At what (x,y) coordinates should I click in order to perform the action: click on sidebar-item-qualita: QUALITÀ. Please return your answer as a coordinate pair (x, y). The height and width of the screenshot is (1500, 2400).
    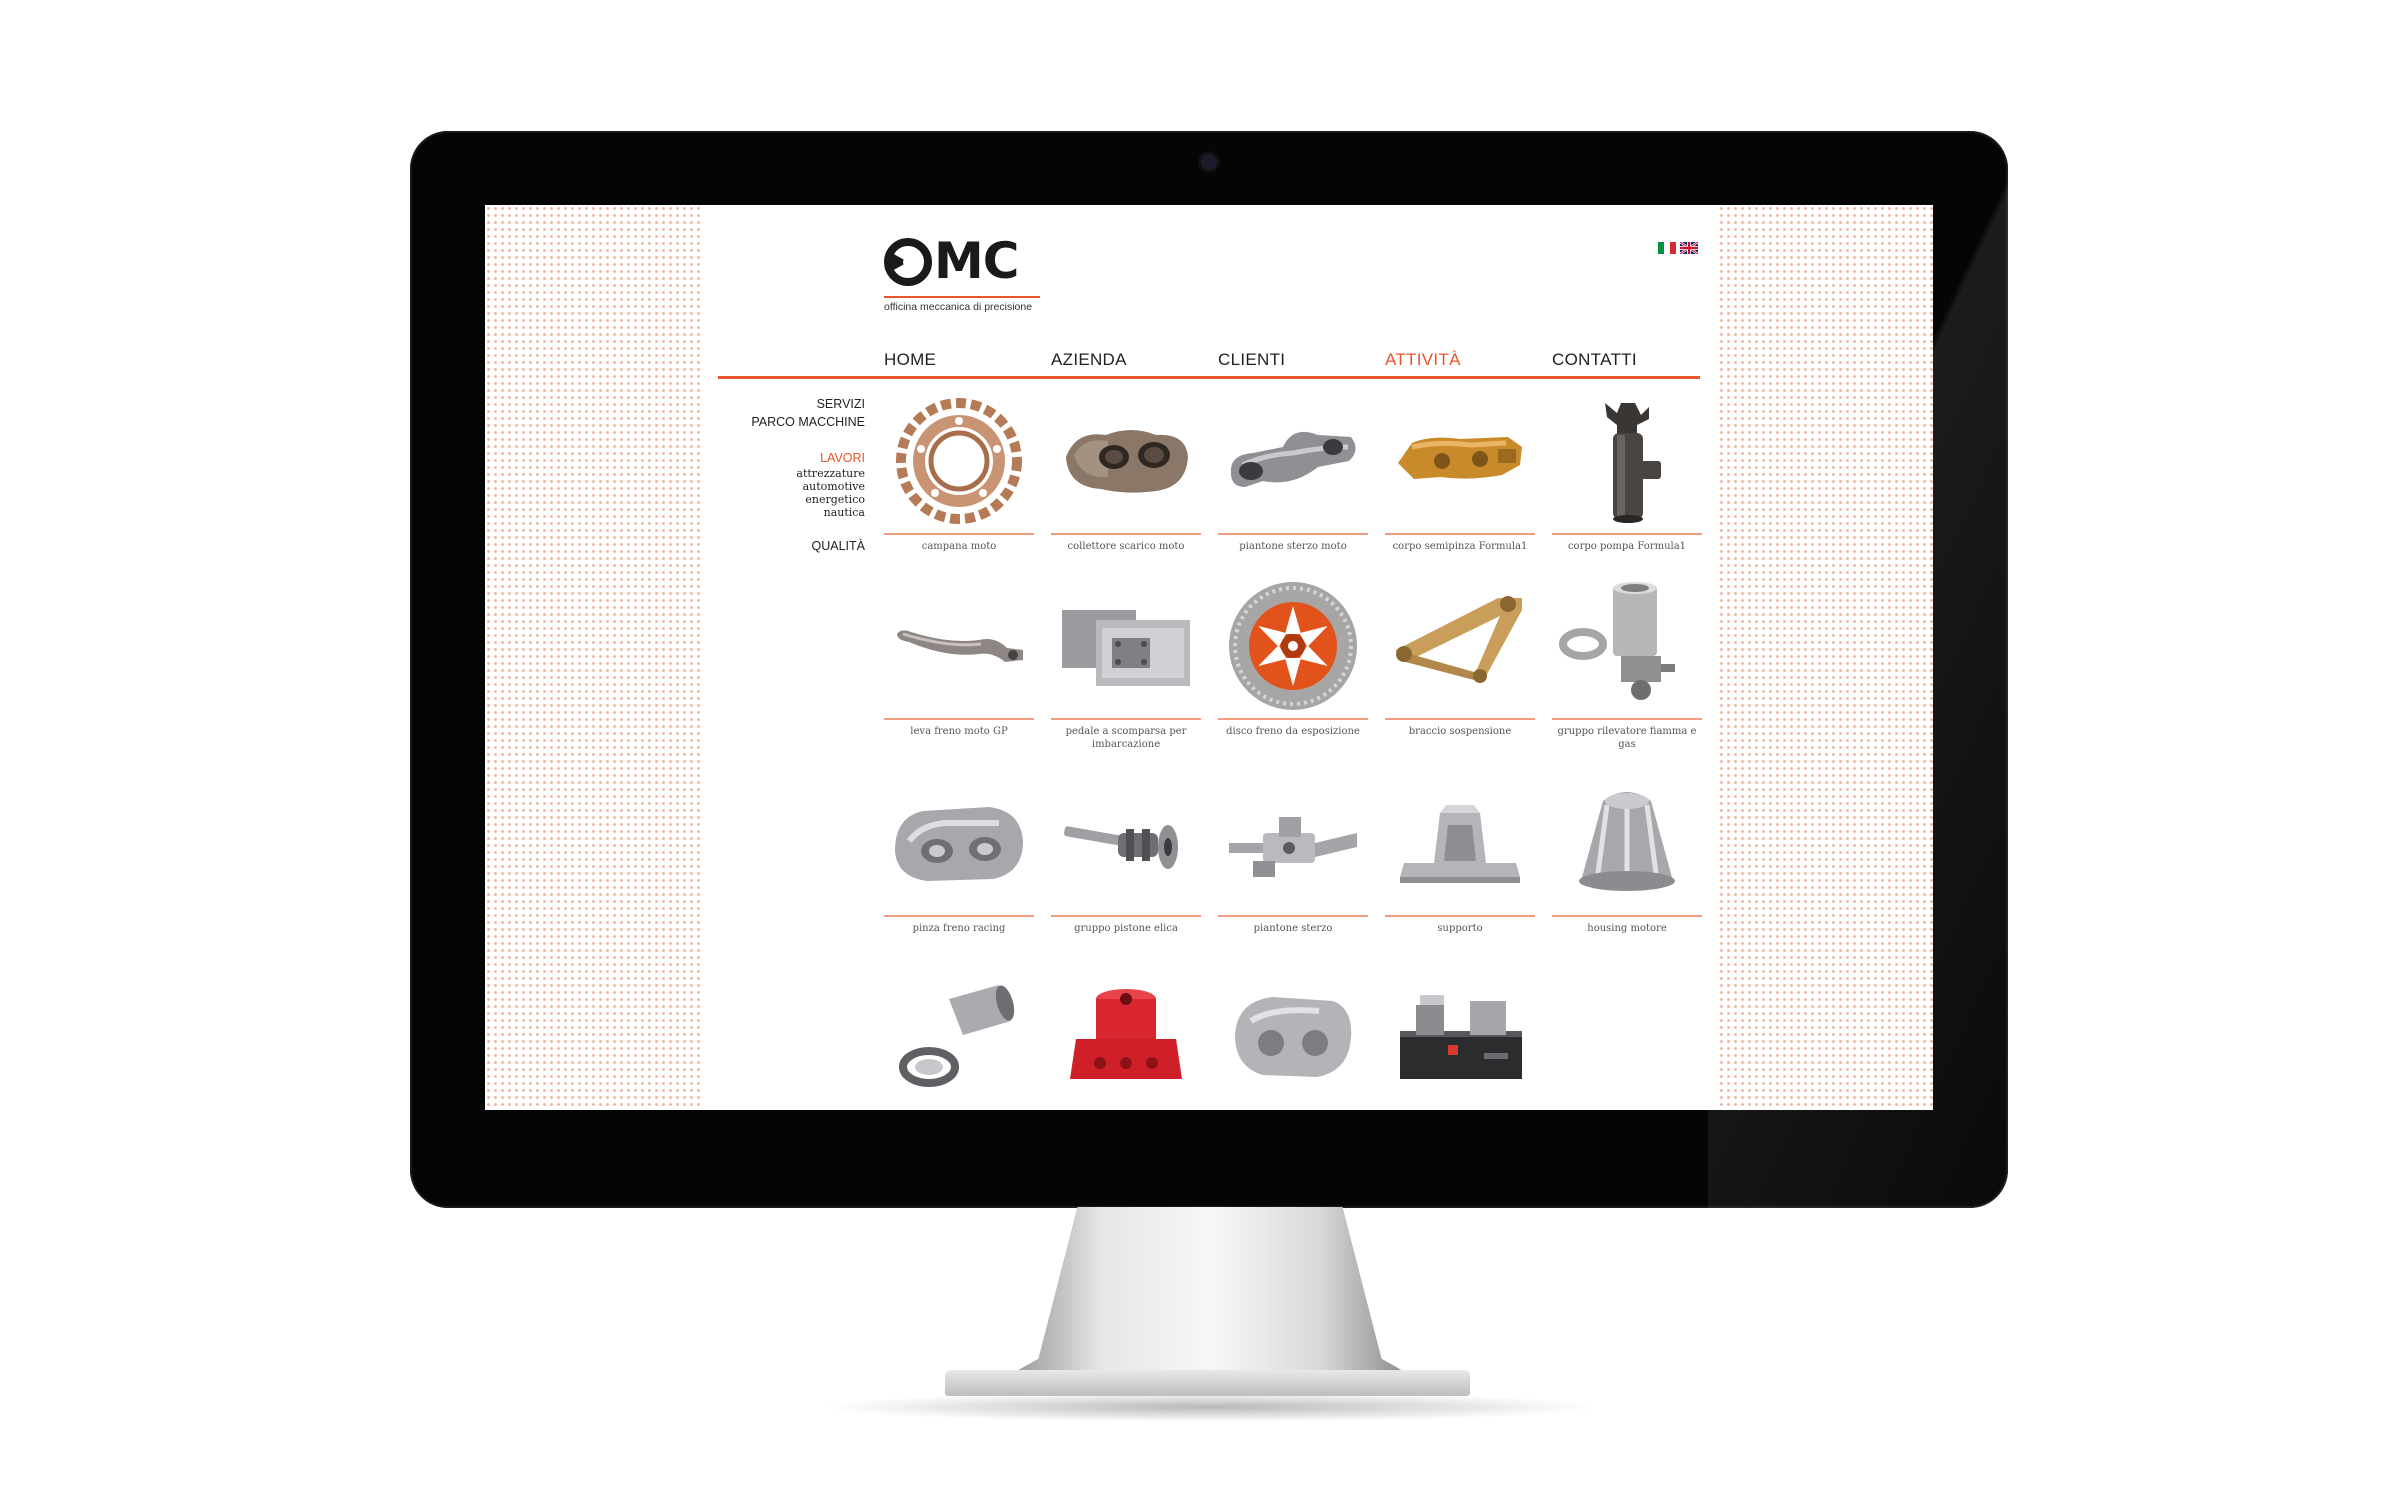
    Looking at the image, I should click on (792, 546).